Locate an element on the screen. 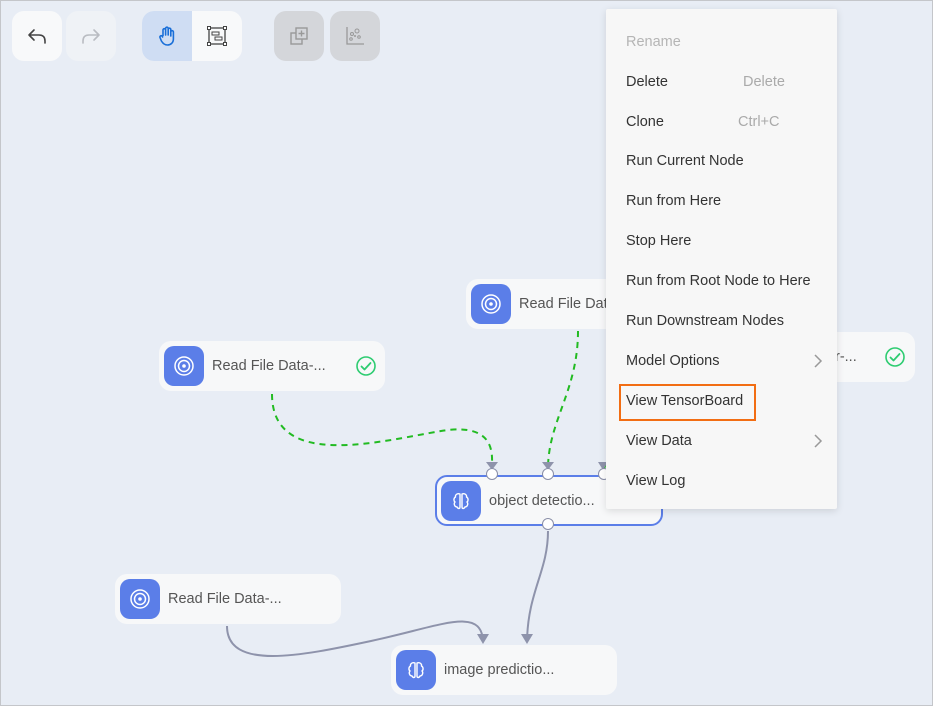 This screenshot has width=933, height=706. menu-item-view-log: View Log is located at coordinates (725, 481).